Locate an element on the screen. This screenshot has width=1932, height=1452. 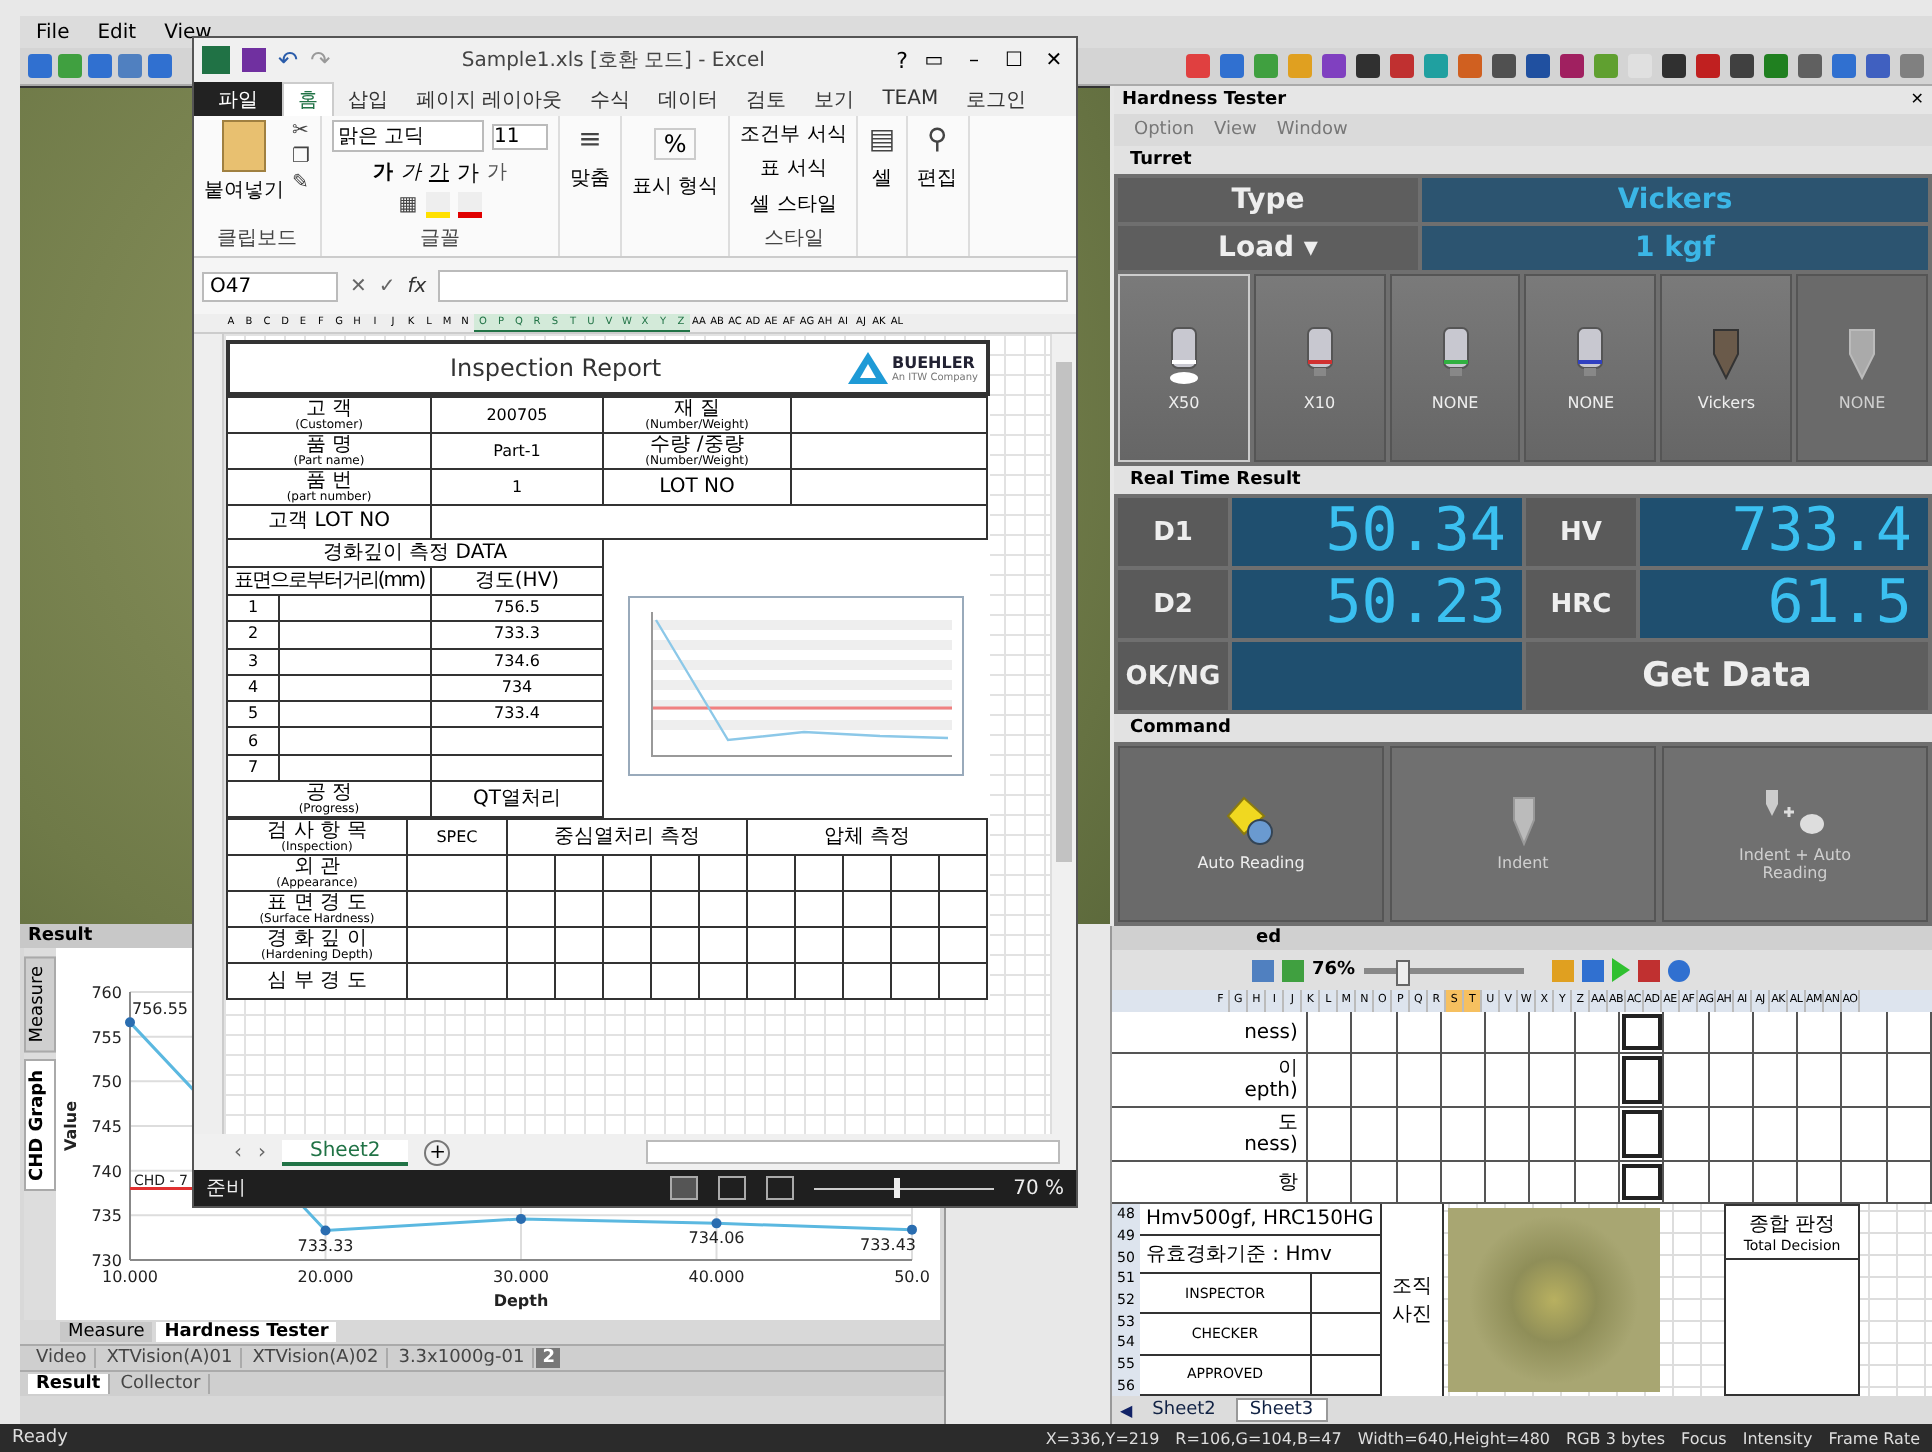
percent-button: % is located at coordinates (675, 144).